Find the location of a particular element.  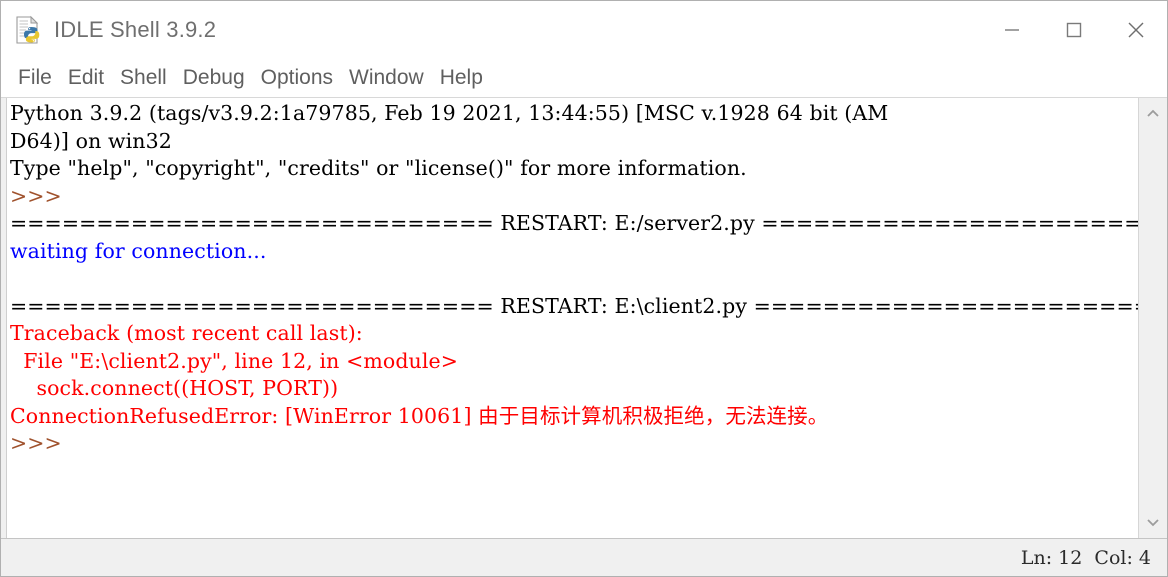

maximize-icon is located at coordinates (1074, 30).